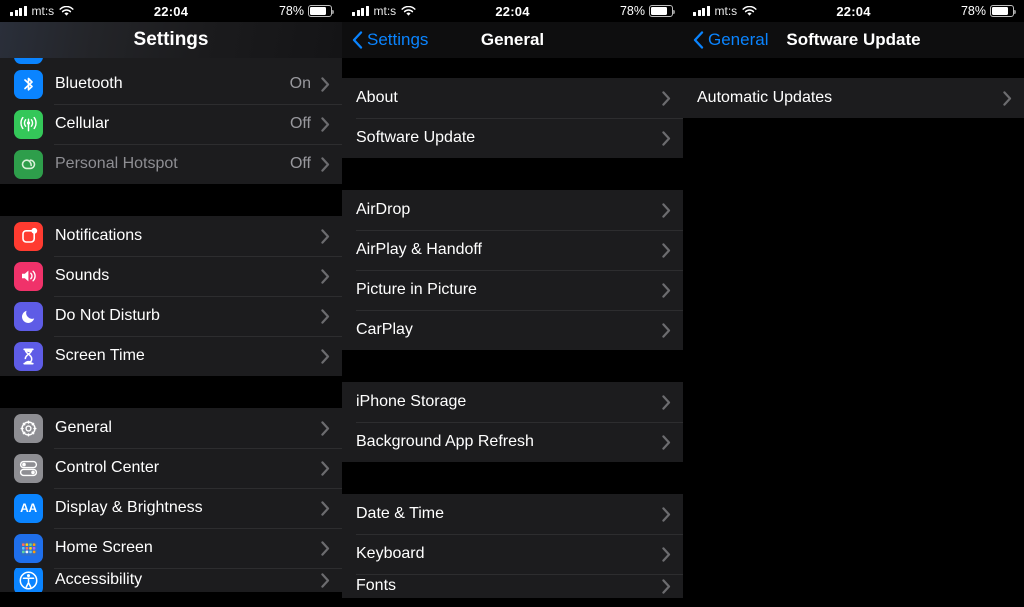 Image resolution: width=1024 pixels, height=607 pixels. I want to click on list-item-background-app-refresh: Background App Refresh, so click(512, 442).